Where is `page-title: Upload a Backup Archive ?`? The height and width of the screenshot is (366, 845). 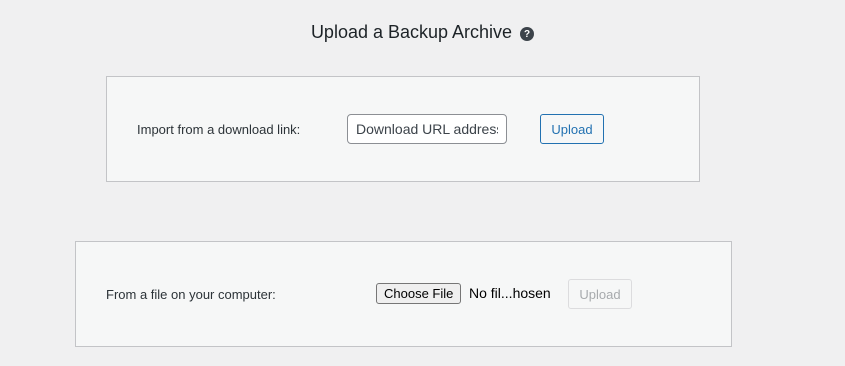
page-title: Upload a Backup Archive ? is located at coordinates (422, 32).